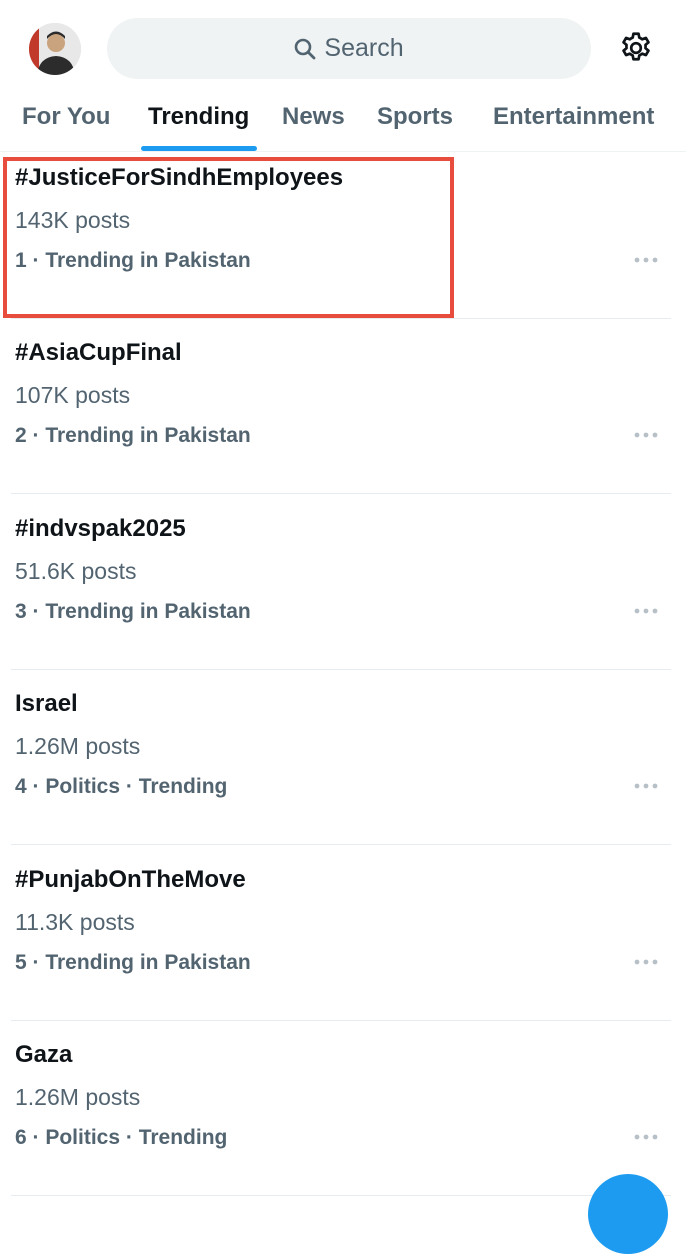  What do you see at coordinates (343, 1108) in the screenshot?
I see `trend-item: Gaza 1.26M posts 6 · Politics · Trending` at bounding box center [343, 1108].